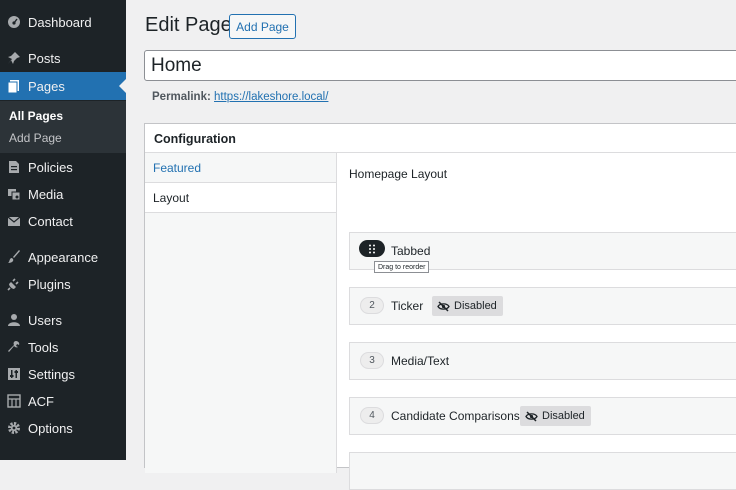 Image resolution: width=736 pixels, height=490 pixels. I want to click on user-icon, so click(14, 320).